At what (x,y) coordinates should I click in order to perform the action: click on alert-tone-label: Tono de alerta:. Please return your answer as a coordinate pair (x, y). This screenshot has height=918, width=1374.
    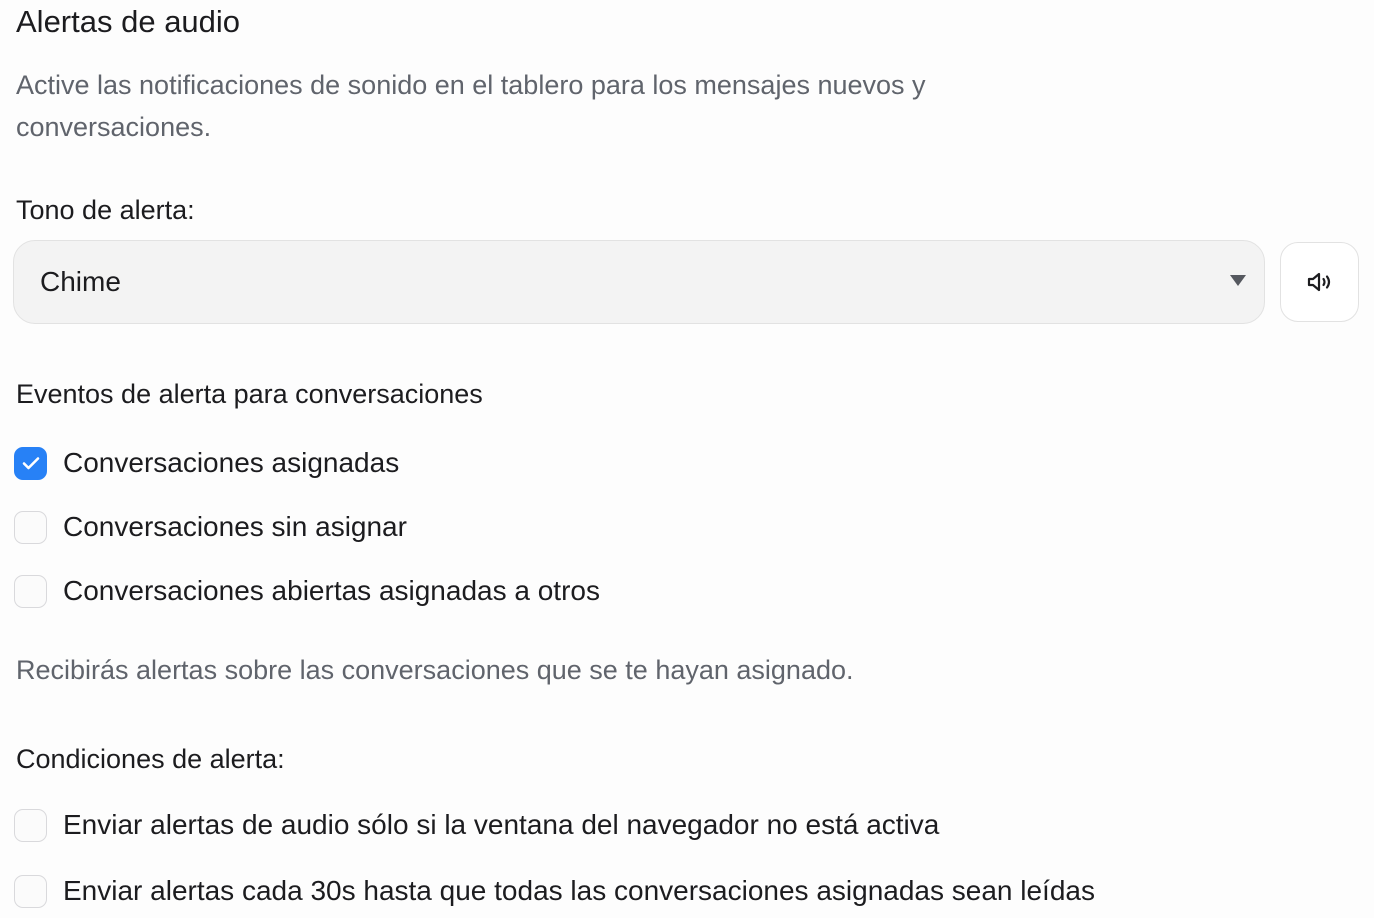
    Looking at the image, I should click on (105, 210).